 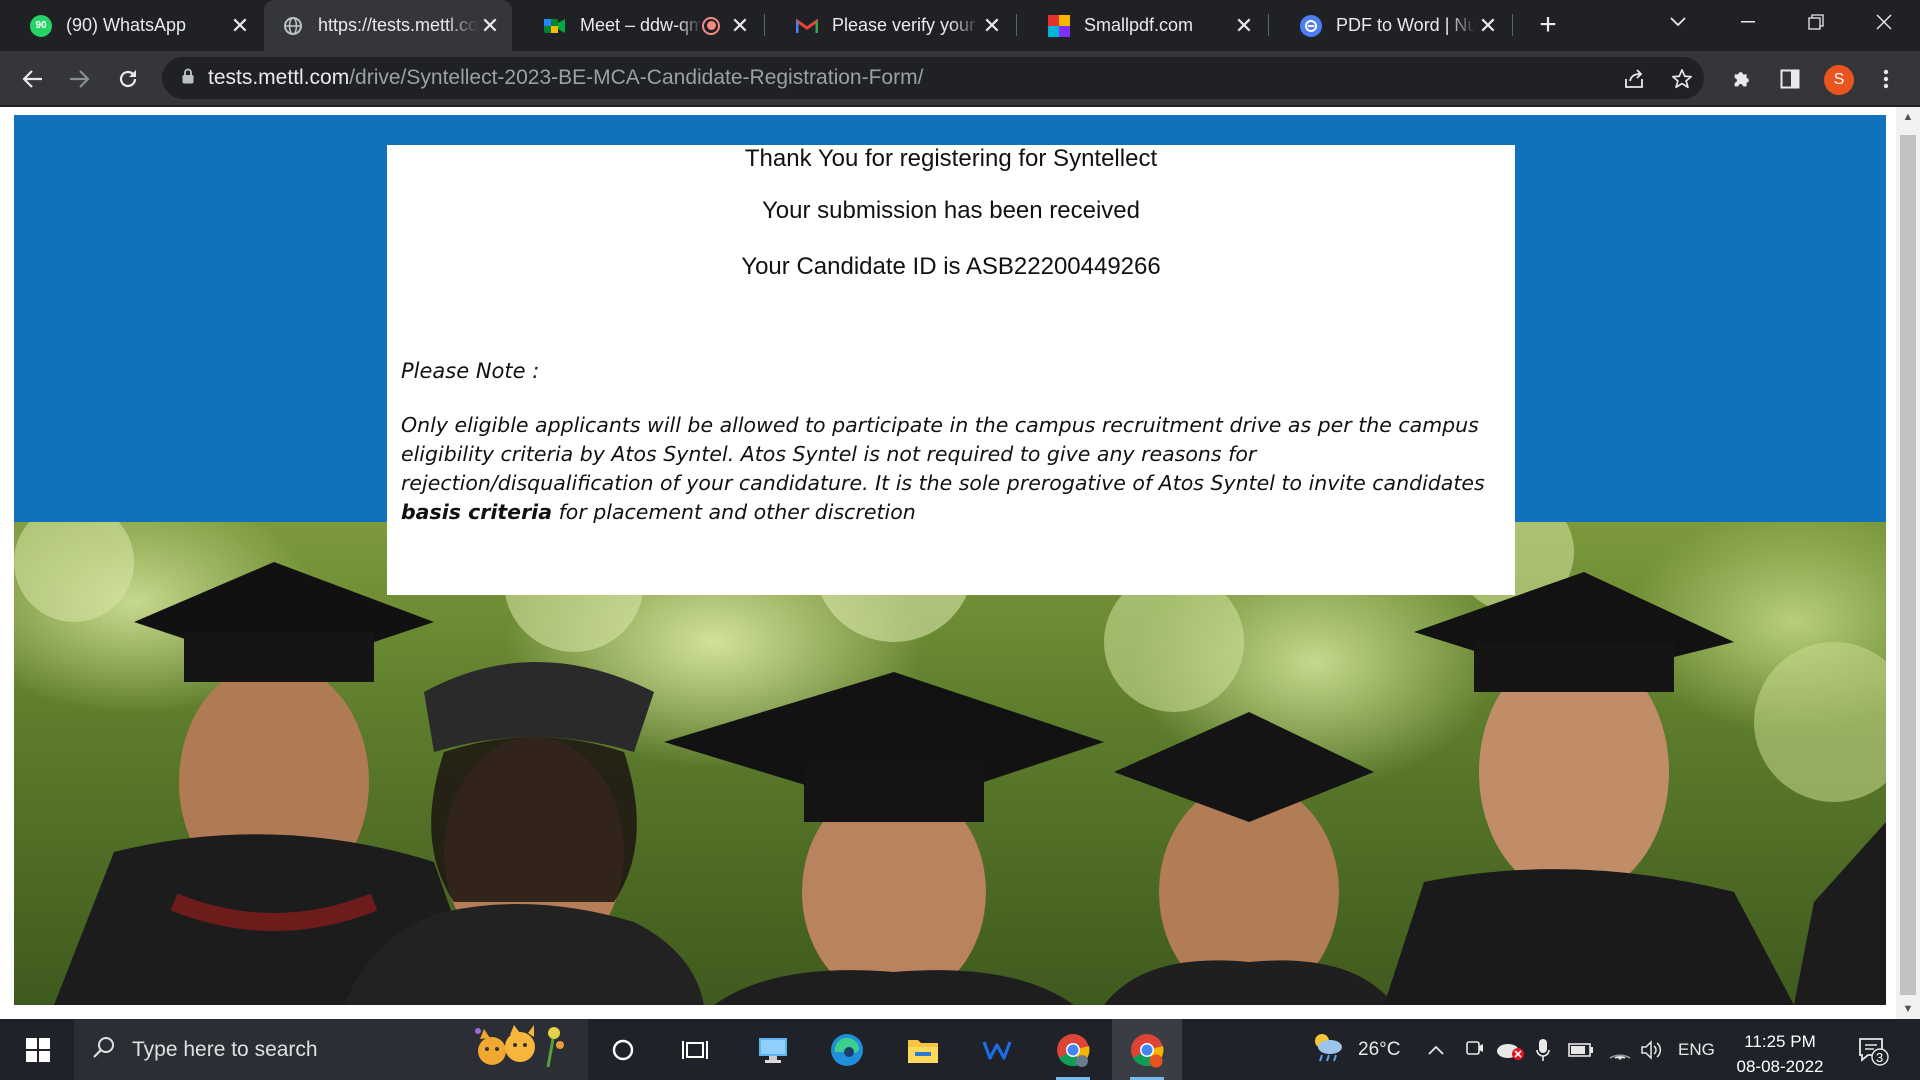 What do you see at coordinates (1406, 25) in the screenshot?
I see `tab-title: PDF to Word | NutPDF` at bounding box center [1406, 25].